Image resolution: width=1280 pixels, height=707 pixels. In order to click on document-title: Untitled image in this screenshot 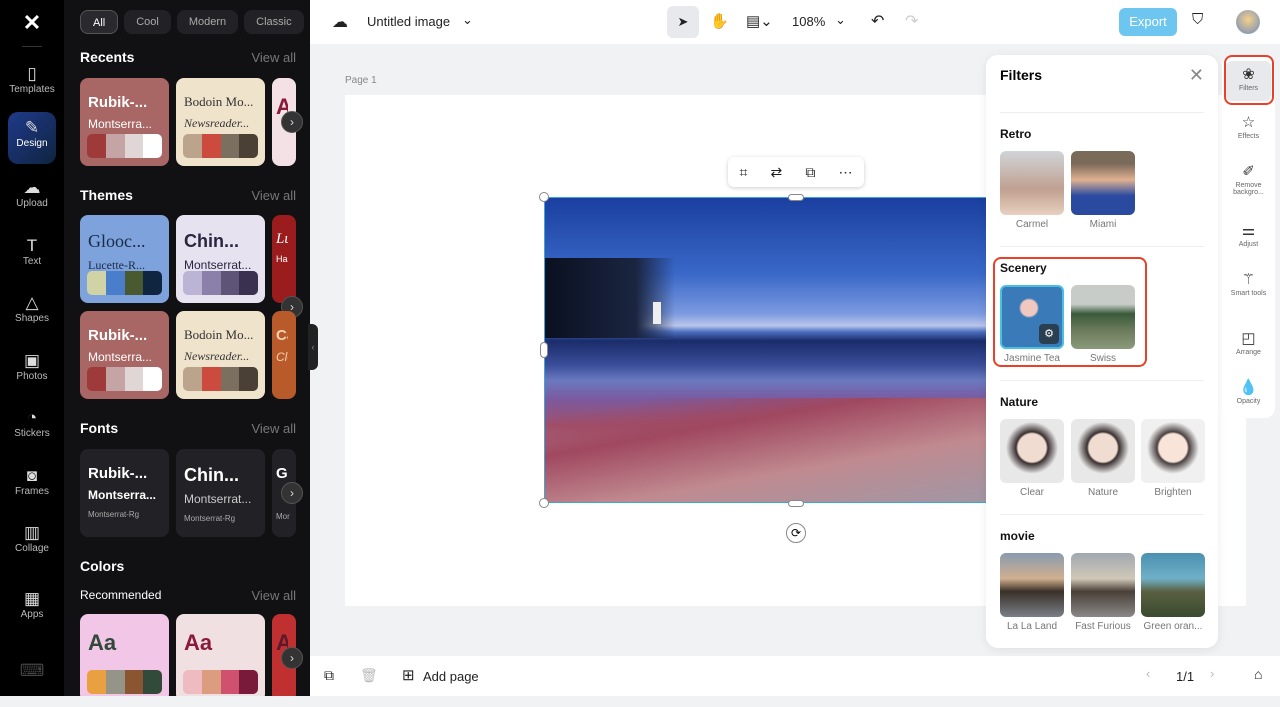, I will do `click(408, 21)`.